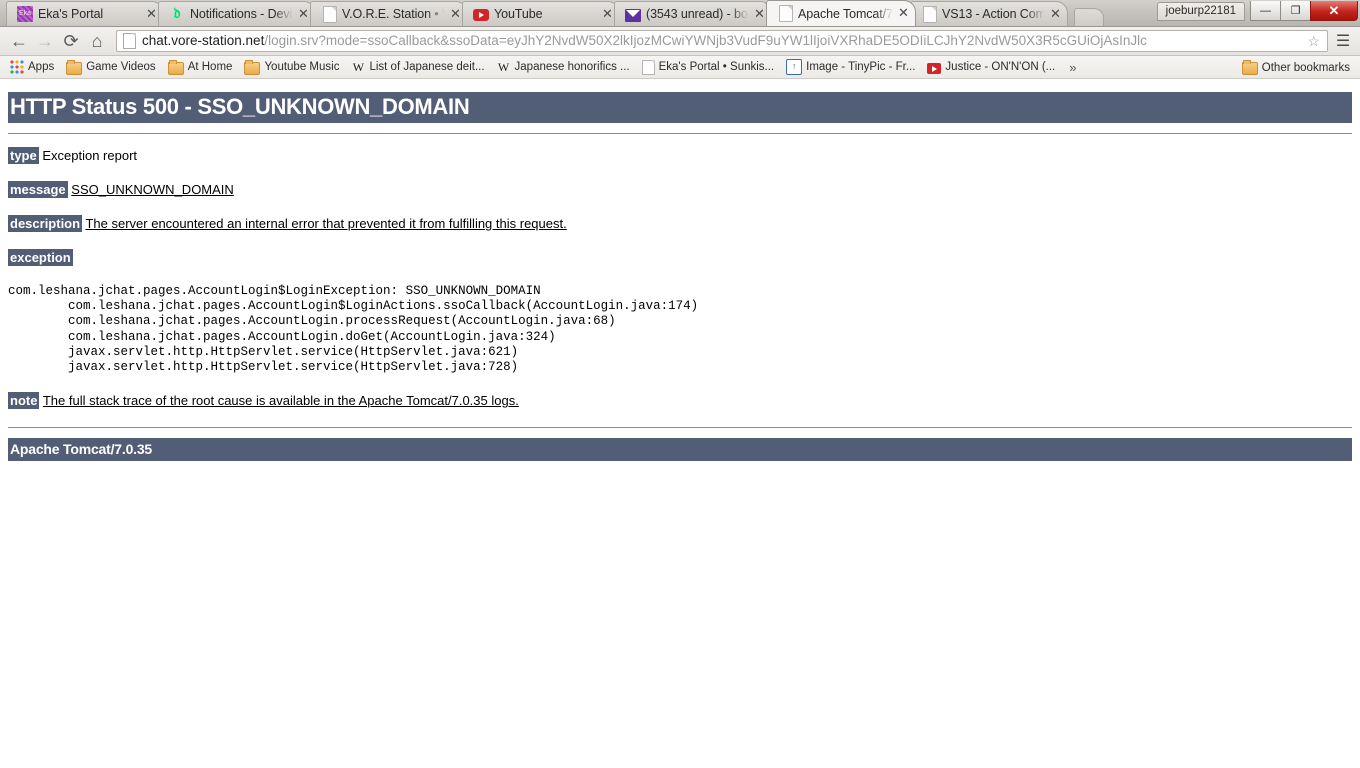  Describe the element at coordinates (680, 450) in the screenshot. I see `server-footer: Apache Tomcat/7.0.35` at that location.